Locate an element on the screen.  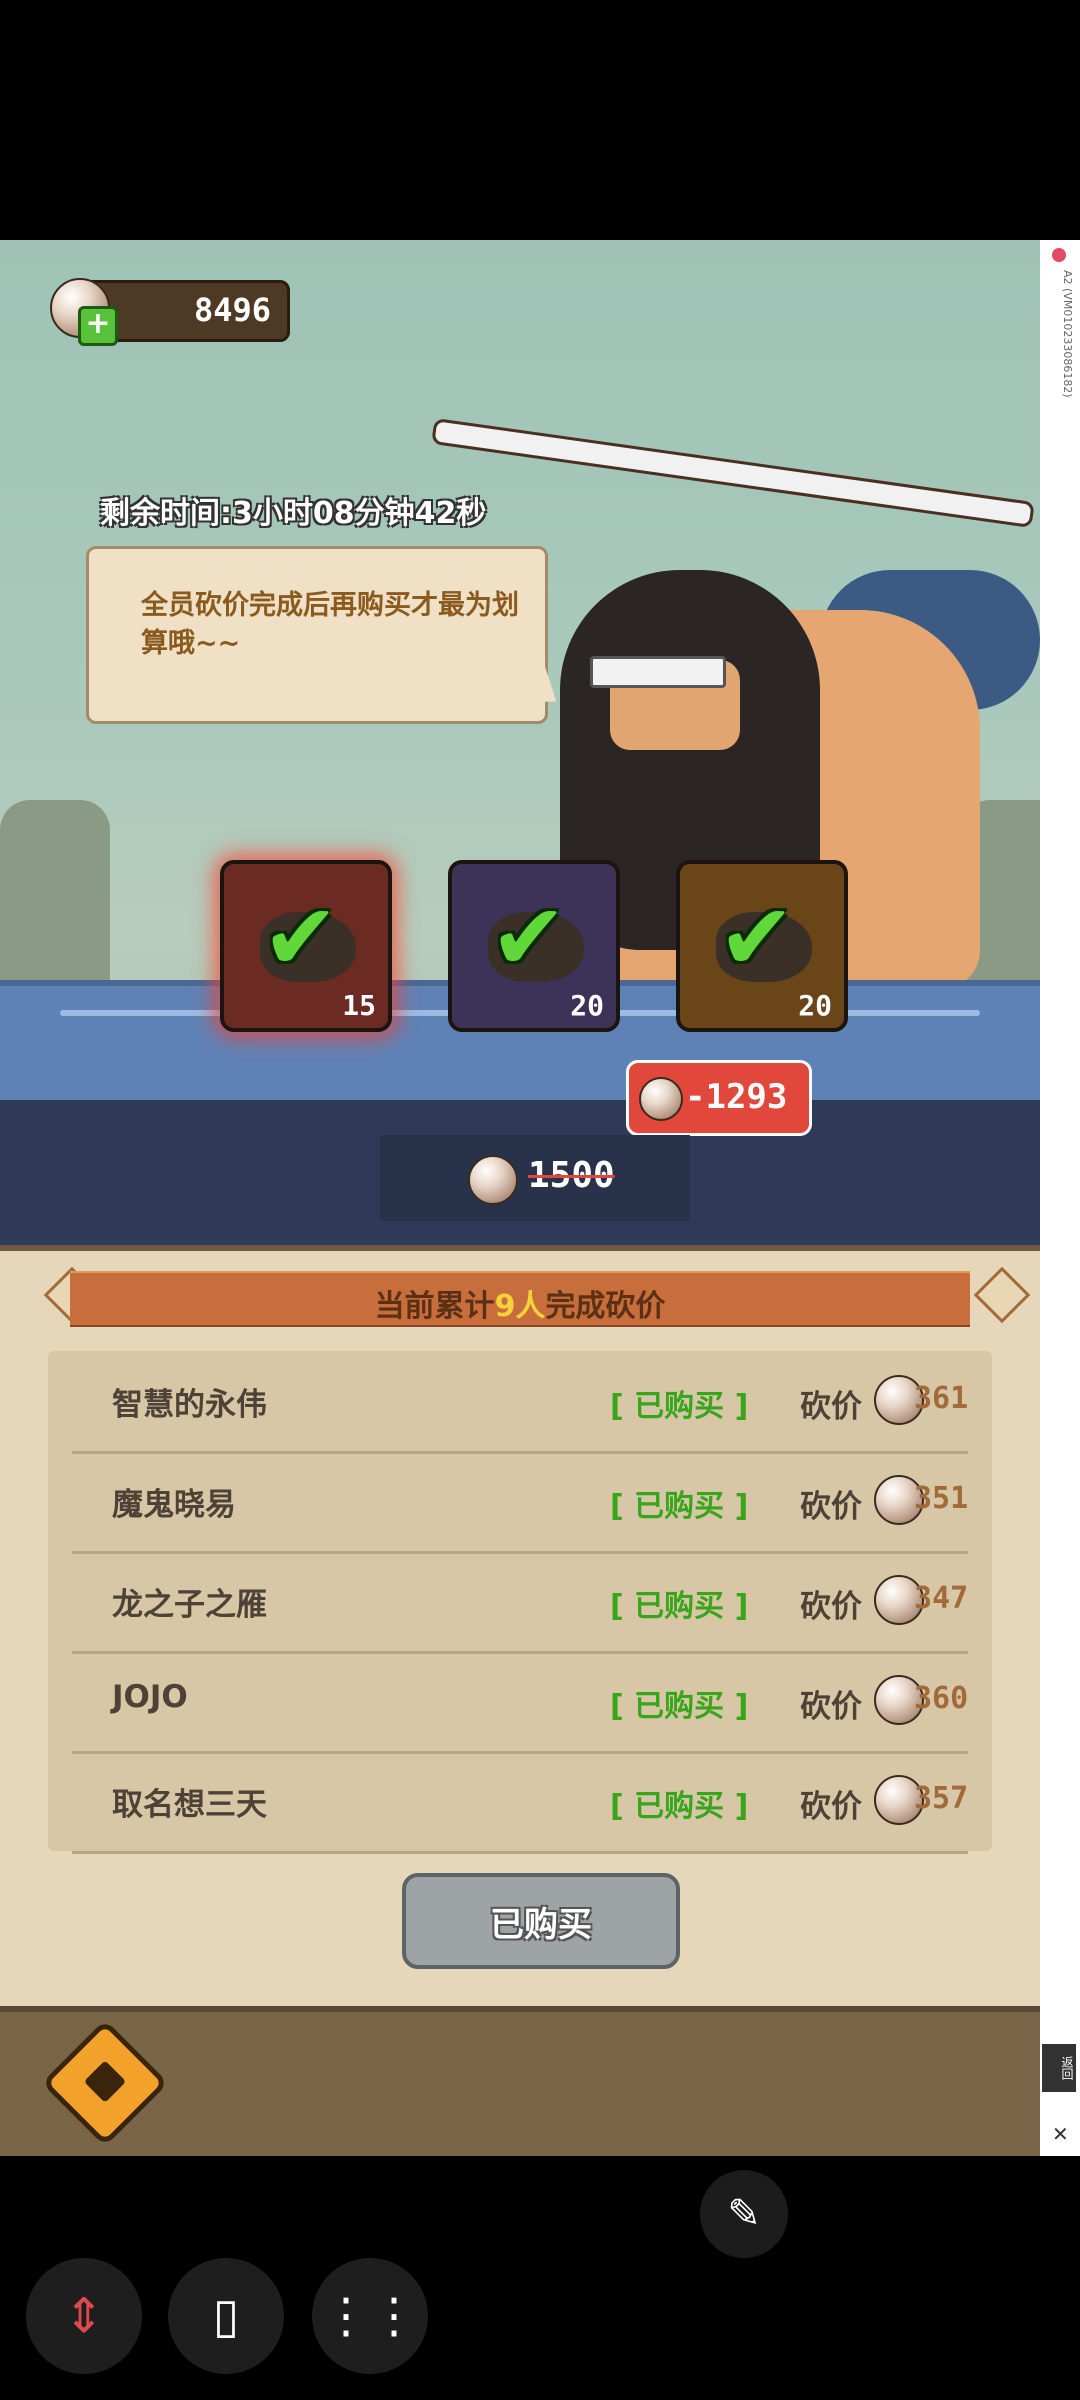
cut-value: 351 is located at coordinates (941, 1498).